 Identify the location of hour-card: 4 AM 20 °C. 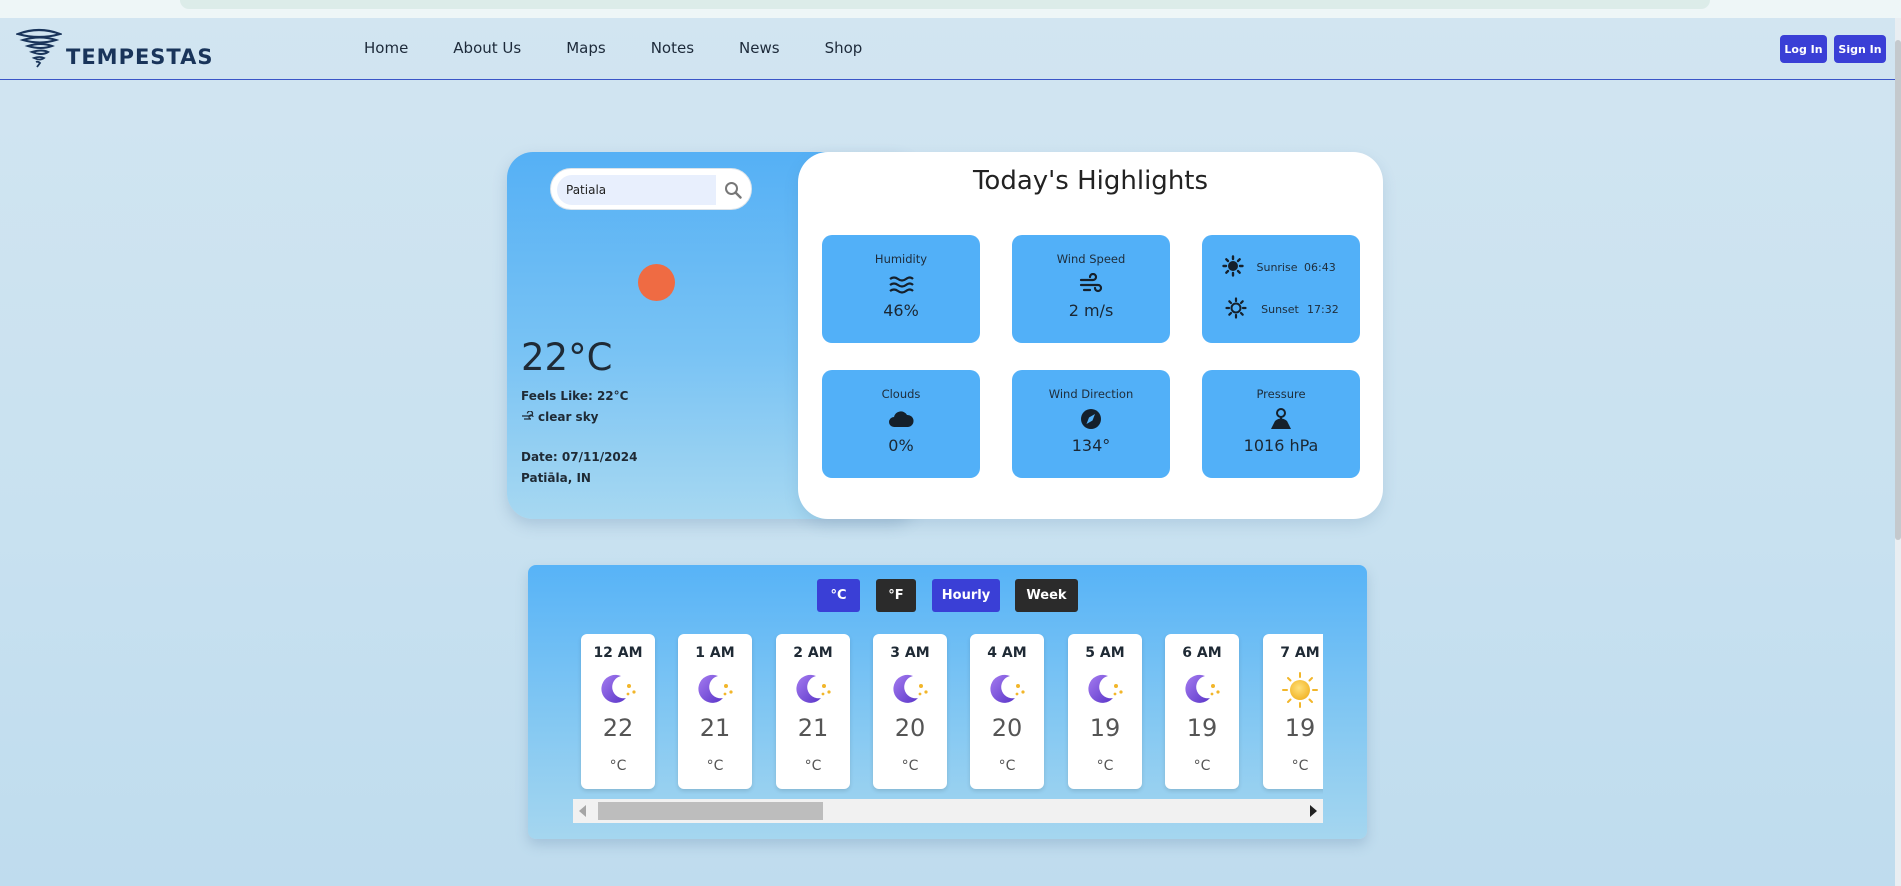
(1007, 711).